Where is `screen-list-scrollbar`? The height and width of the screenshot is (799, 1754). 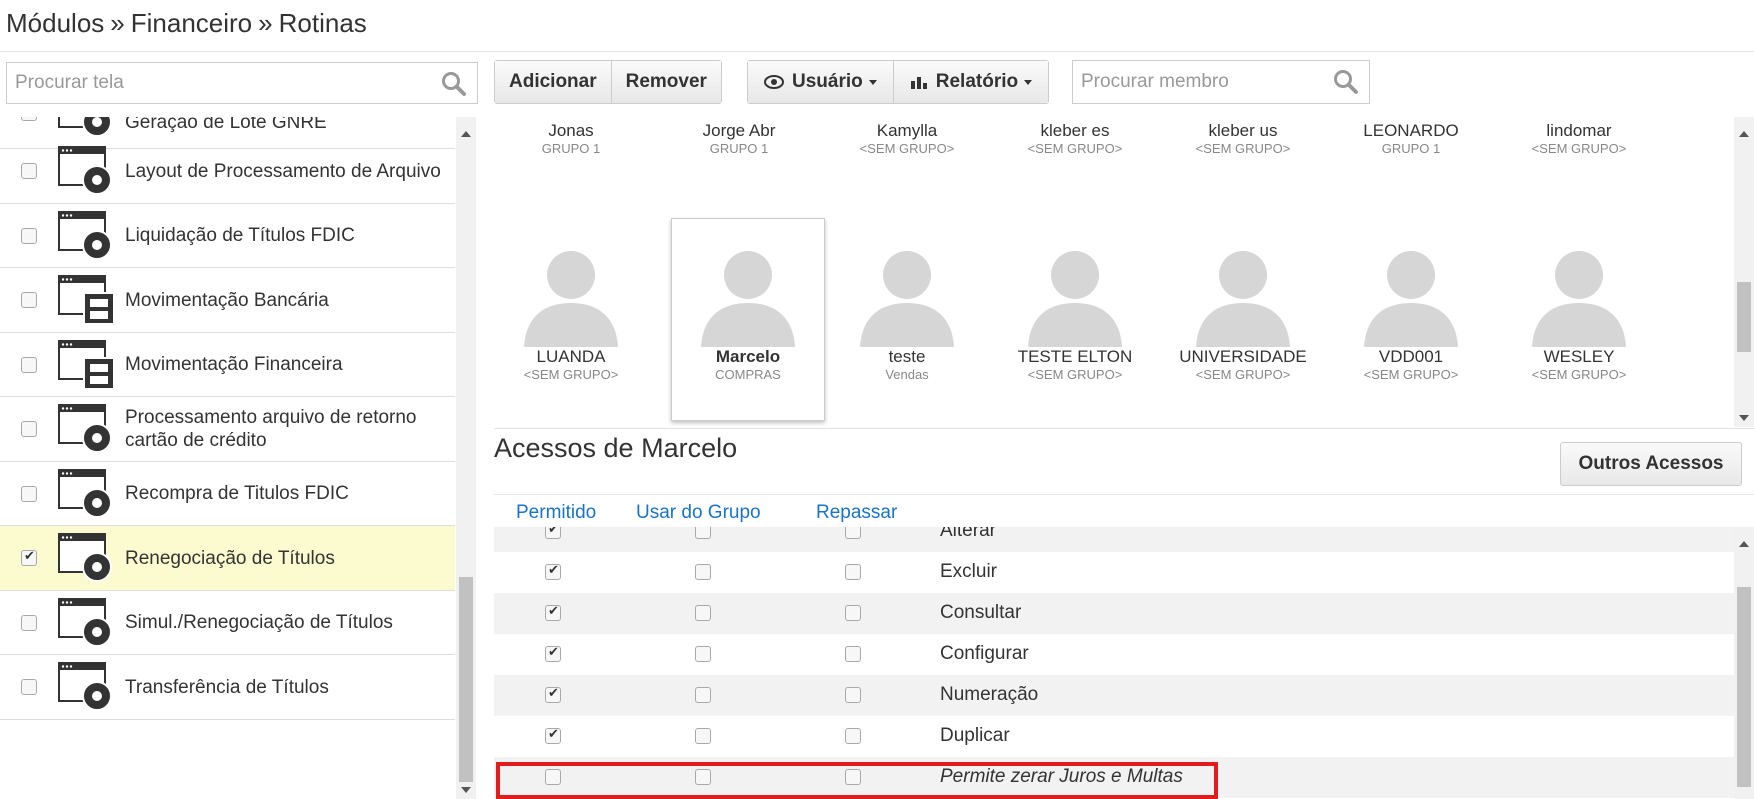
screen-list-scrollbar is located at coordinates (466, 458).